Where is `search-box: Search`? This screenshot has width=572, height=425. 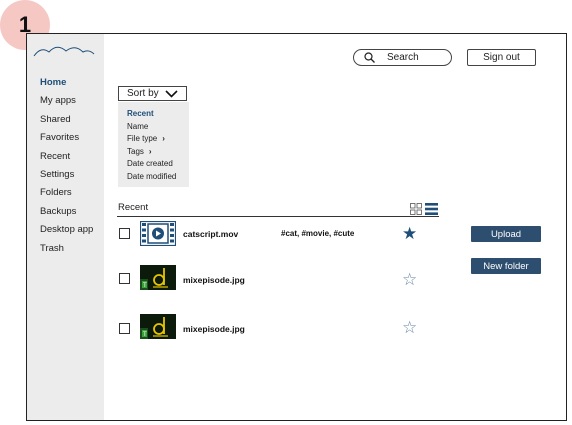 search-box: Search is located at coordinates (402, 57).